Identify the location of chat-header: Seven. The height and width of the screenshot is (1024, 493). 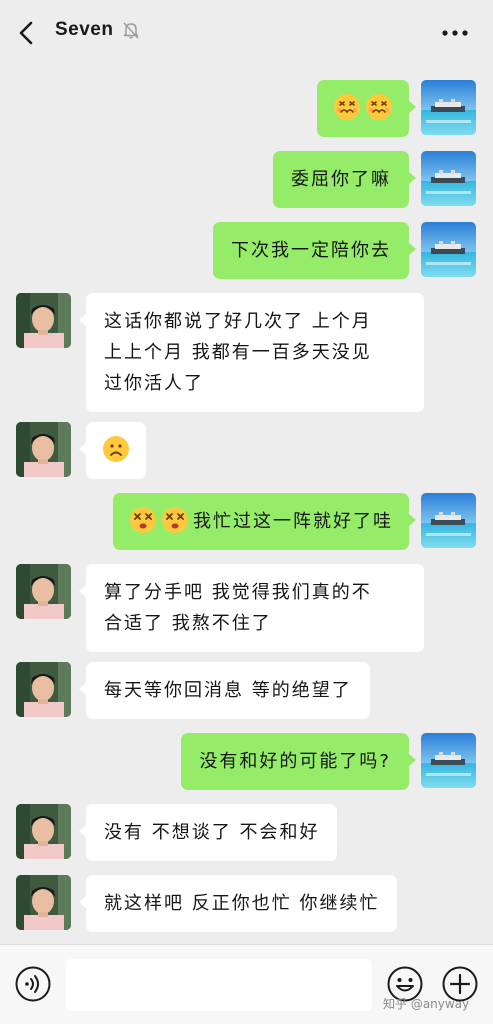
(246, 33).